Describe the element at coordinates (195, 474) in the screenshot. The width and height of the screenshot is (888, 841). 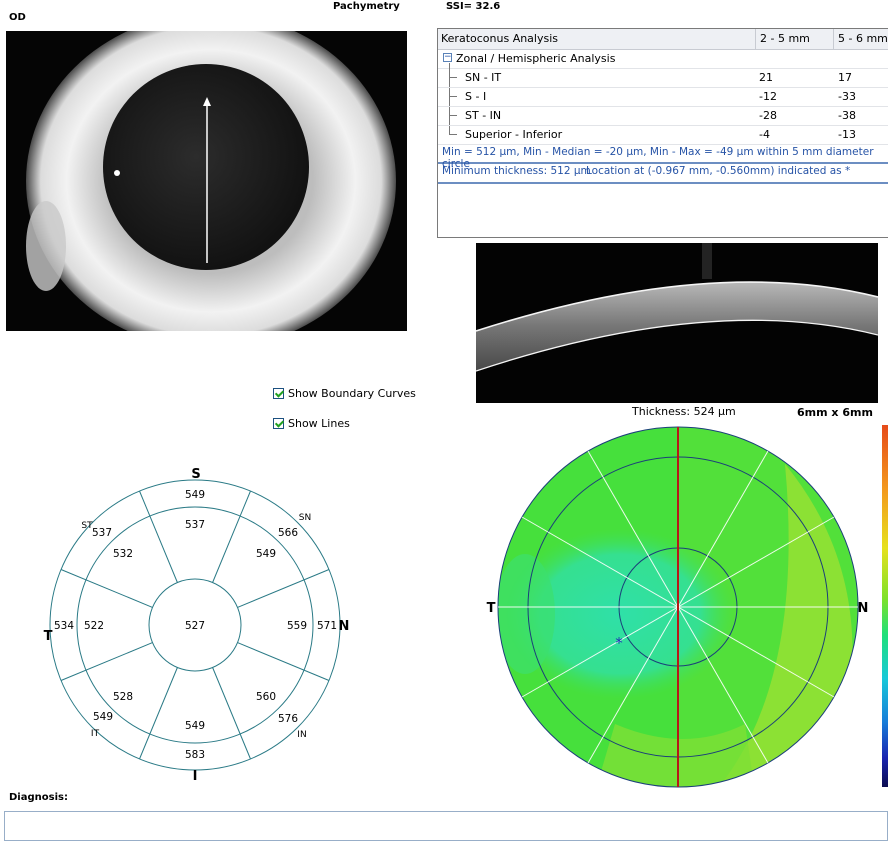
I see `direction-s: S` at that location.